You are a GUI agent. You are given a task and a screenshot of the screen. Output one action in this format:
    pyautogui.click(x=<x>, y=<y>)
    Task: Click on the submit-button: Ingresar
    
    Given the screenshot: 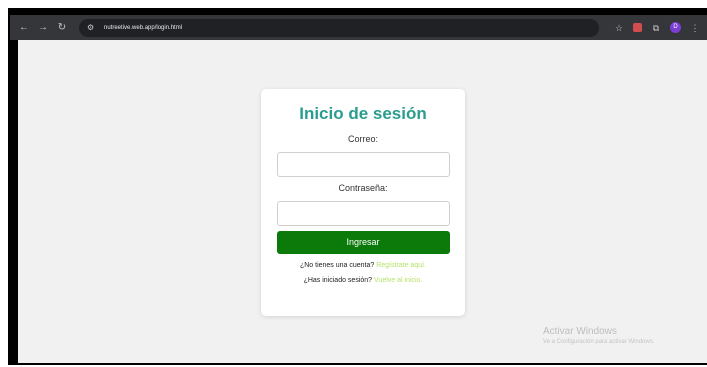 What is the action you would take?
    pyautogui.click(x=363, y=242)
    